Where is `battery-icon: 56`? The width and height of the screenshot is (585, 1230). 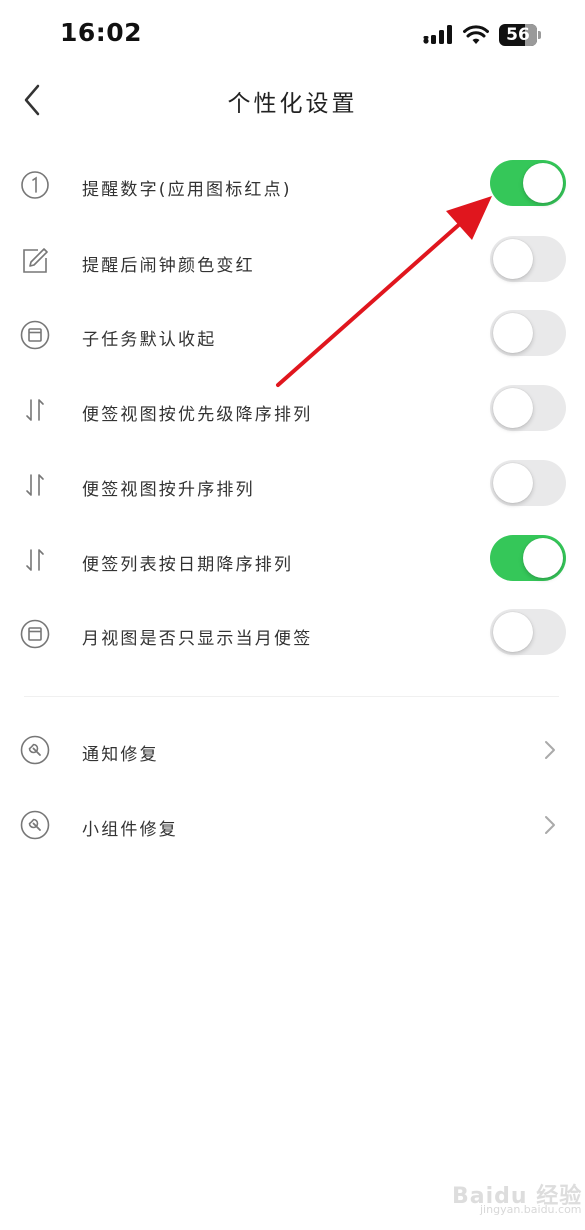
battery-icon: 56 is located at coordinates (518, 35).